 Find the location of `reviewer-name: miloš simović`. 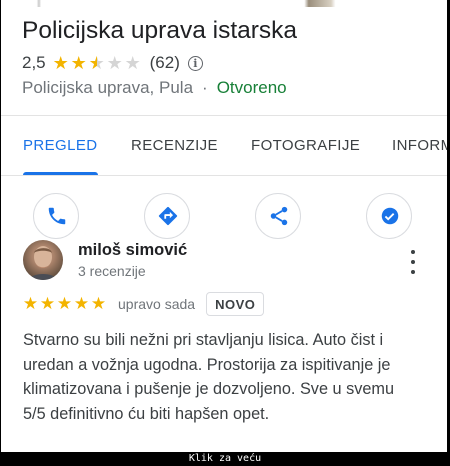

reviewer-name: miloš simović is located at coordinates (132, 250).